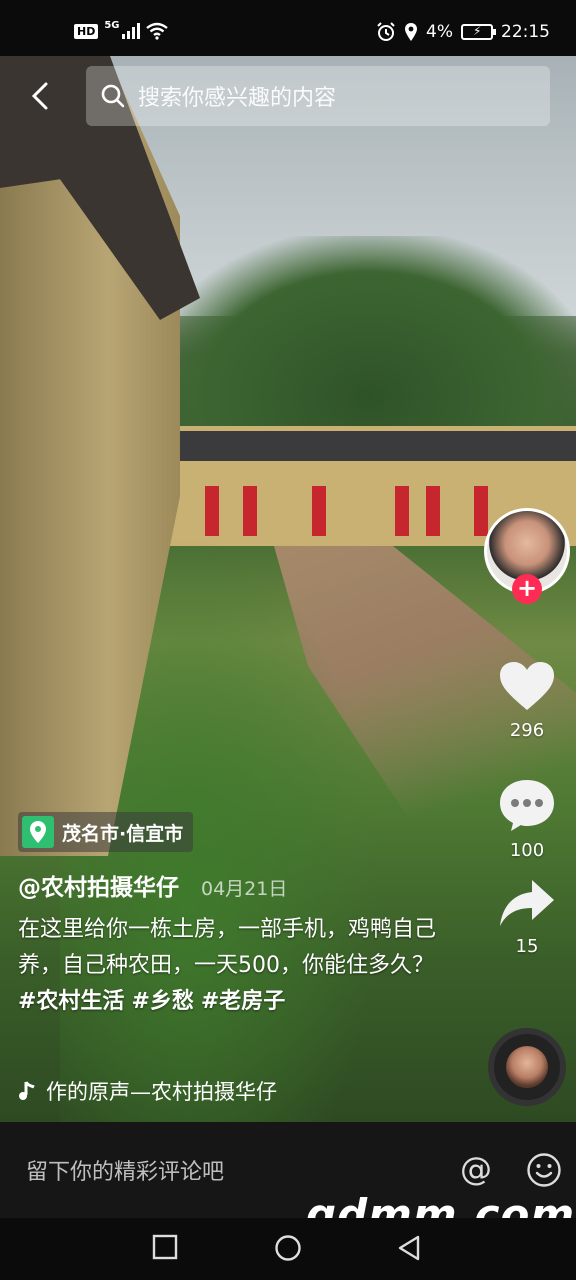  I want to click on like-button: 296, so click(527, 700).